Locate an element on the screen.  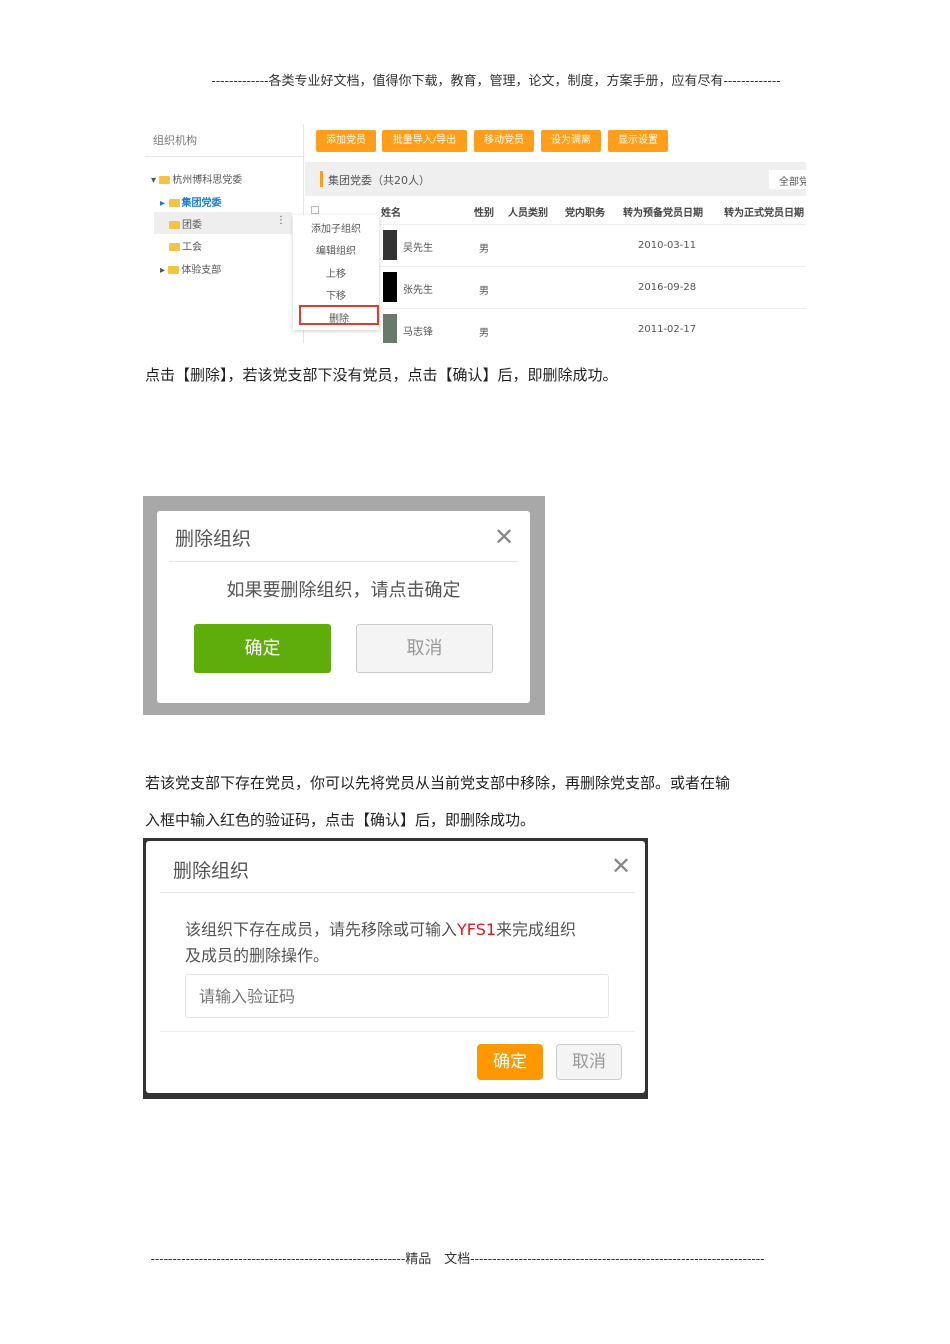
tree-item-youth: 团委 ⋮ is located at coordinates (223, 223).